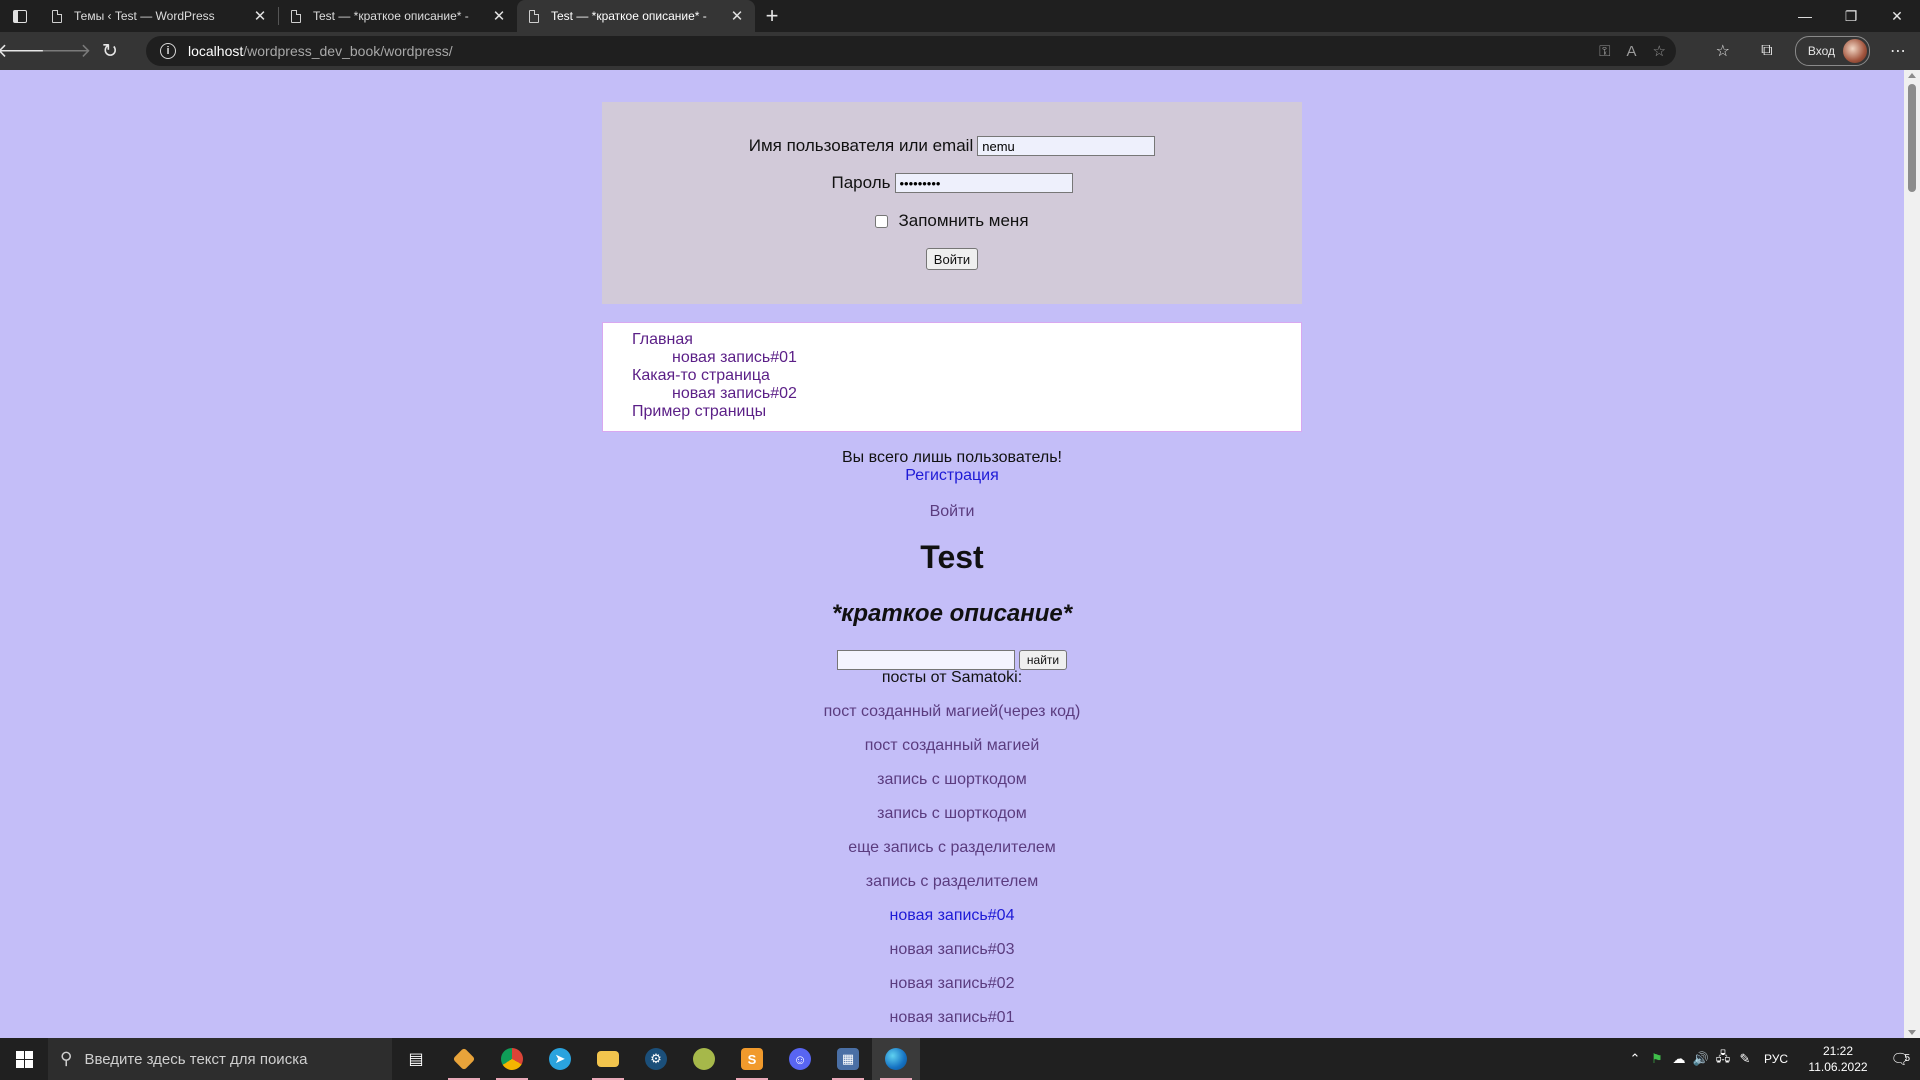  Describe the element at coordinates (57, 16) in the screenshot. I see `page-icon` at that location.